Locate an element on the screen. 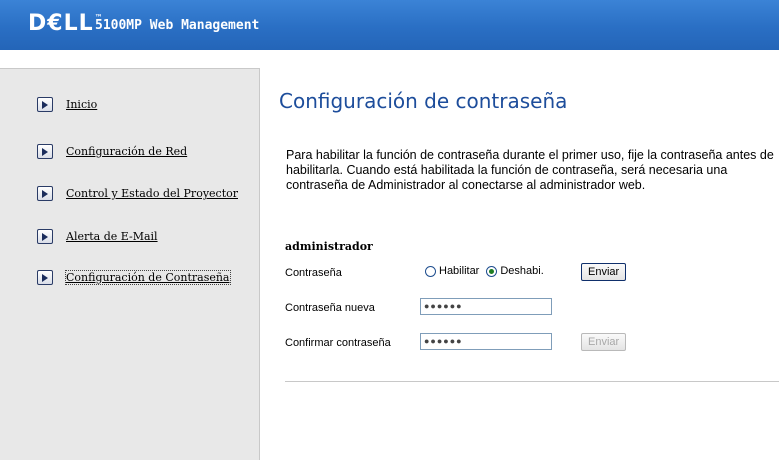  radio-disable is located at coordinates (492, 271).